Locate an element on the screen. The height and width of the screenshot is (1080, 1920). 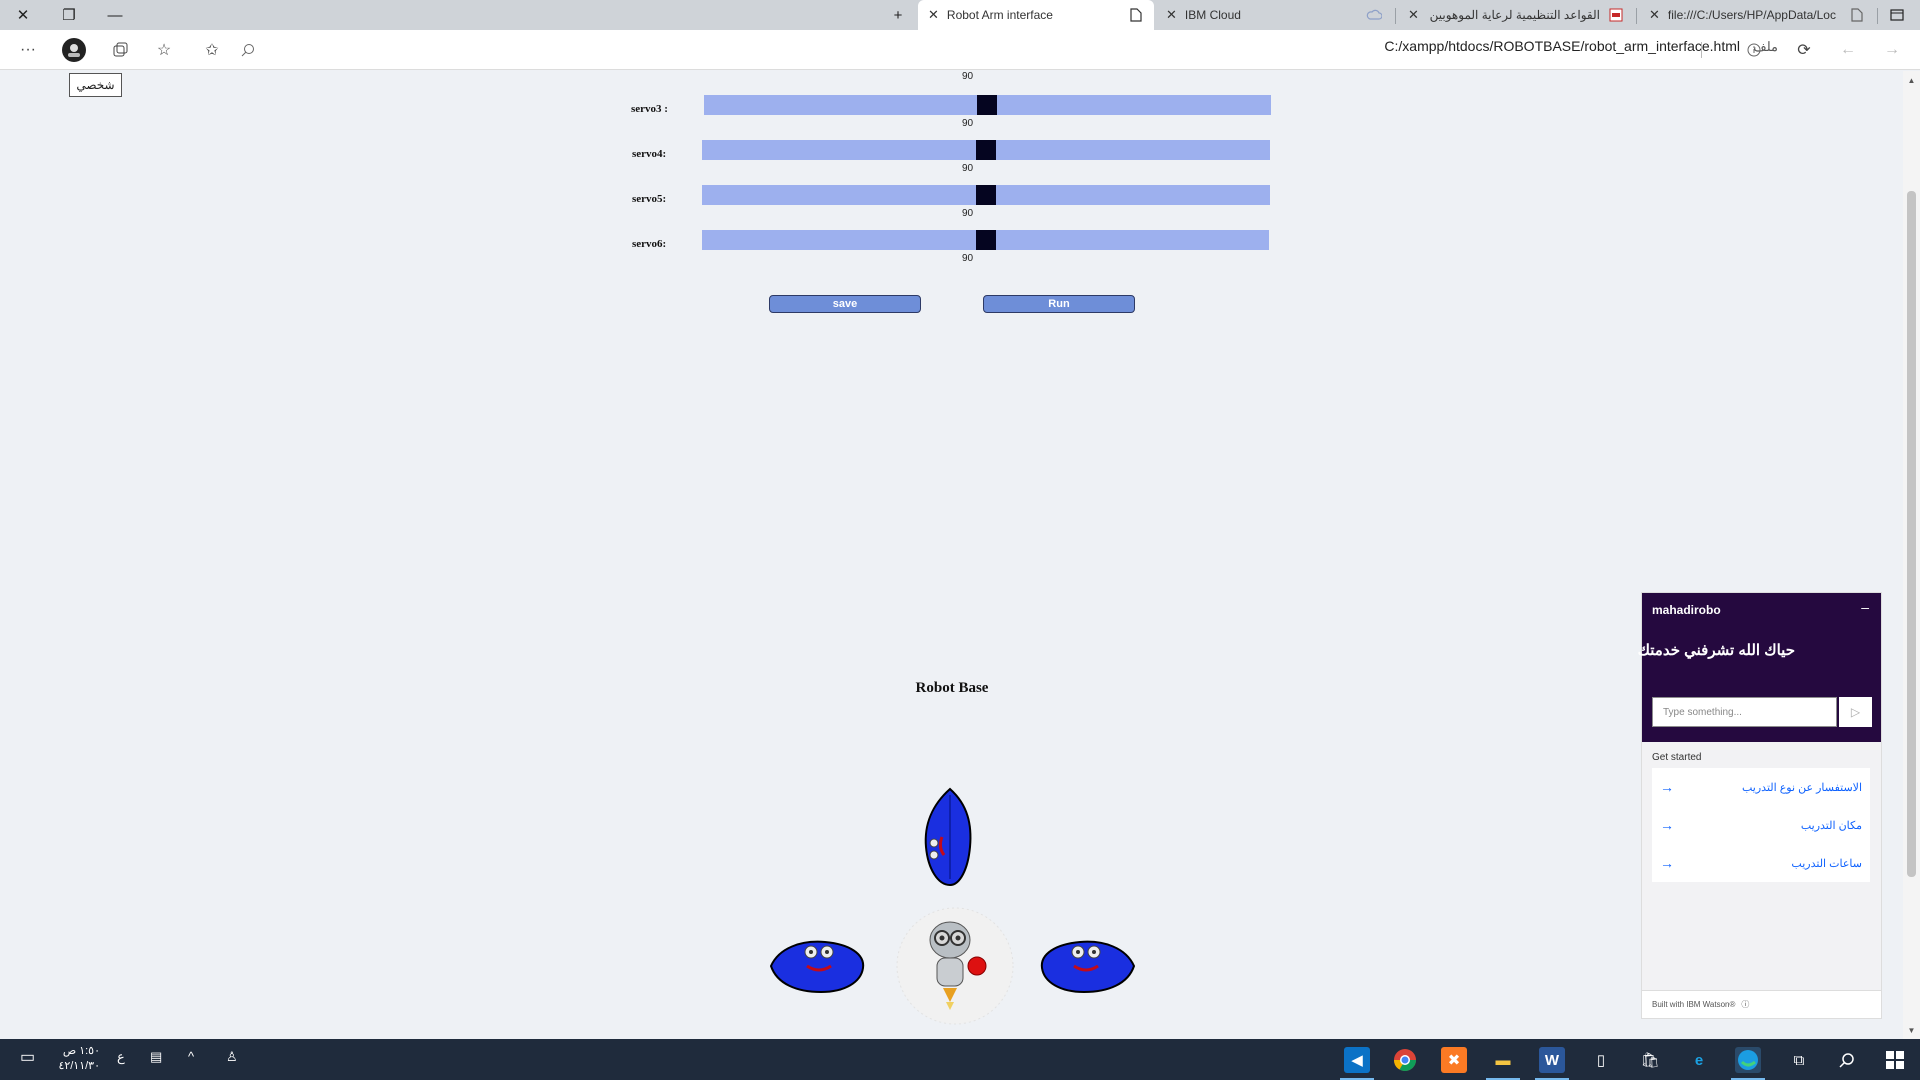
run-button: Run is located at coordinates (1059, 304).